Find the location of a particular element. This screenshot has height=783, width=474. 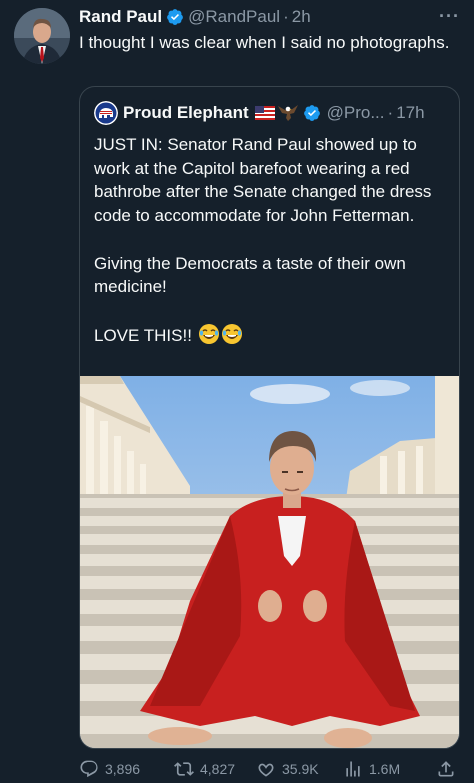

tweet-header: Rand Paul @RandPaul · 2h is located at coordinates (269, 17).